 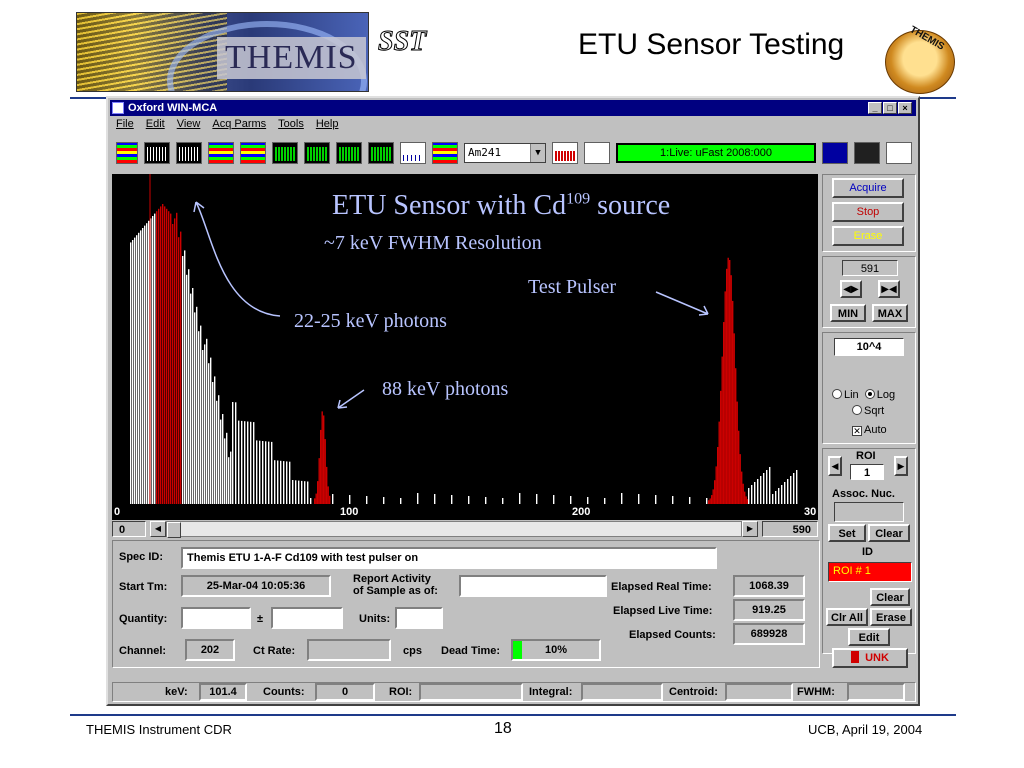 What do you see at coordinates (125, 126) in the screenshot?
I see `menu-file: File` at bounding box center [125, 126].